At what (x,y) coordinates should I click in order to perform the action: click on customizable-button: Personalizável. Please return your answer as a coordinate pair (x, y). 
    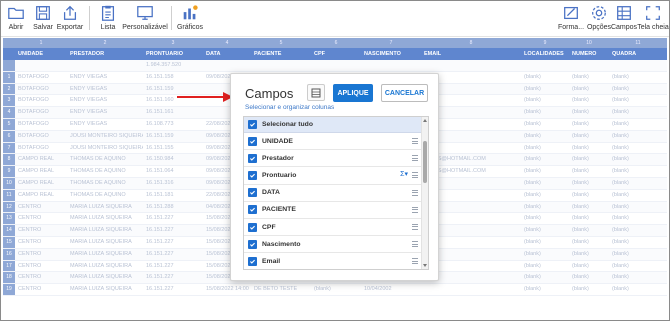
    Looking at the image, I should click on (145, 17).